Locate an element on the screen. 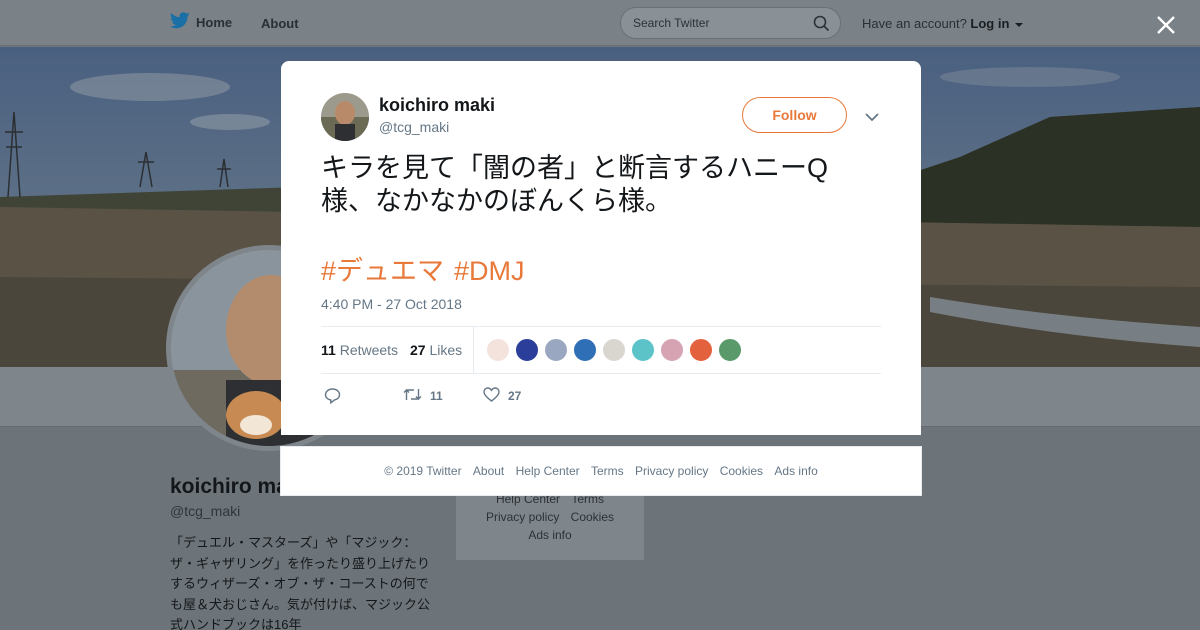 The width and height of the screenshot is (1200, 630). profile-handle: @tcg_maki is located at coordinates (205, 511).